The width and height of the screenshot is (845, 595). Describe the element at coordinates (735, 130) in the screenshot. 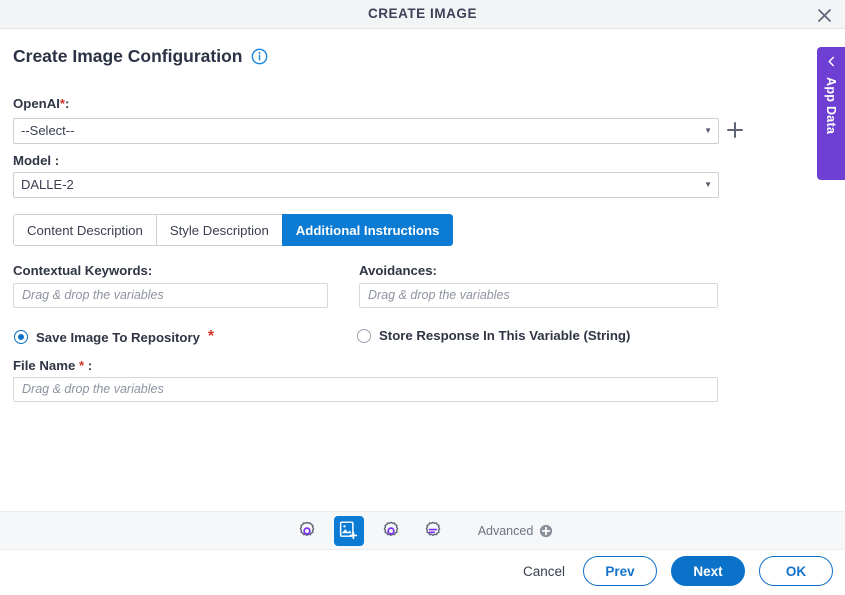

I see `plus-icon` at that location.